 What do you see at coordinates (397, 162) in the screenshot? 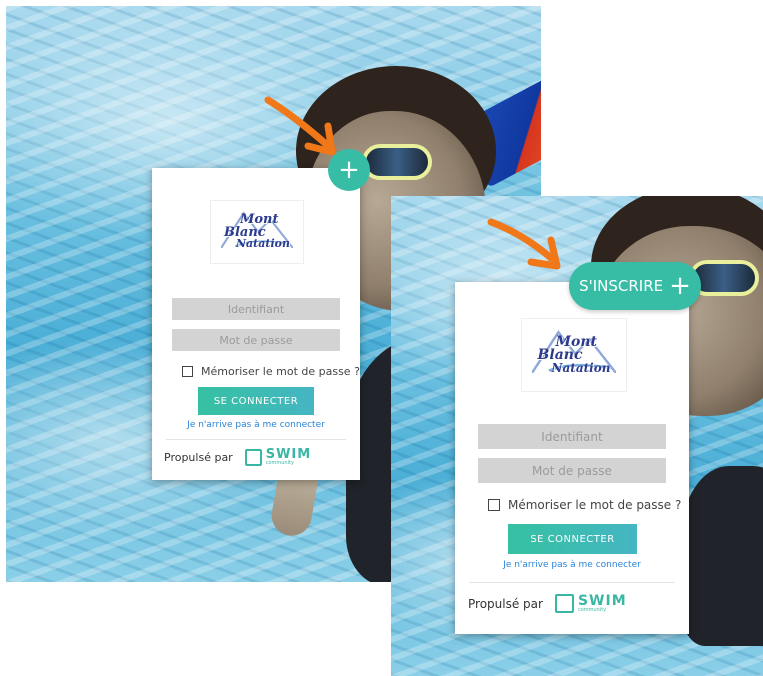
I see `goggles` at bounding box center [397, 162].